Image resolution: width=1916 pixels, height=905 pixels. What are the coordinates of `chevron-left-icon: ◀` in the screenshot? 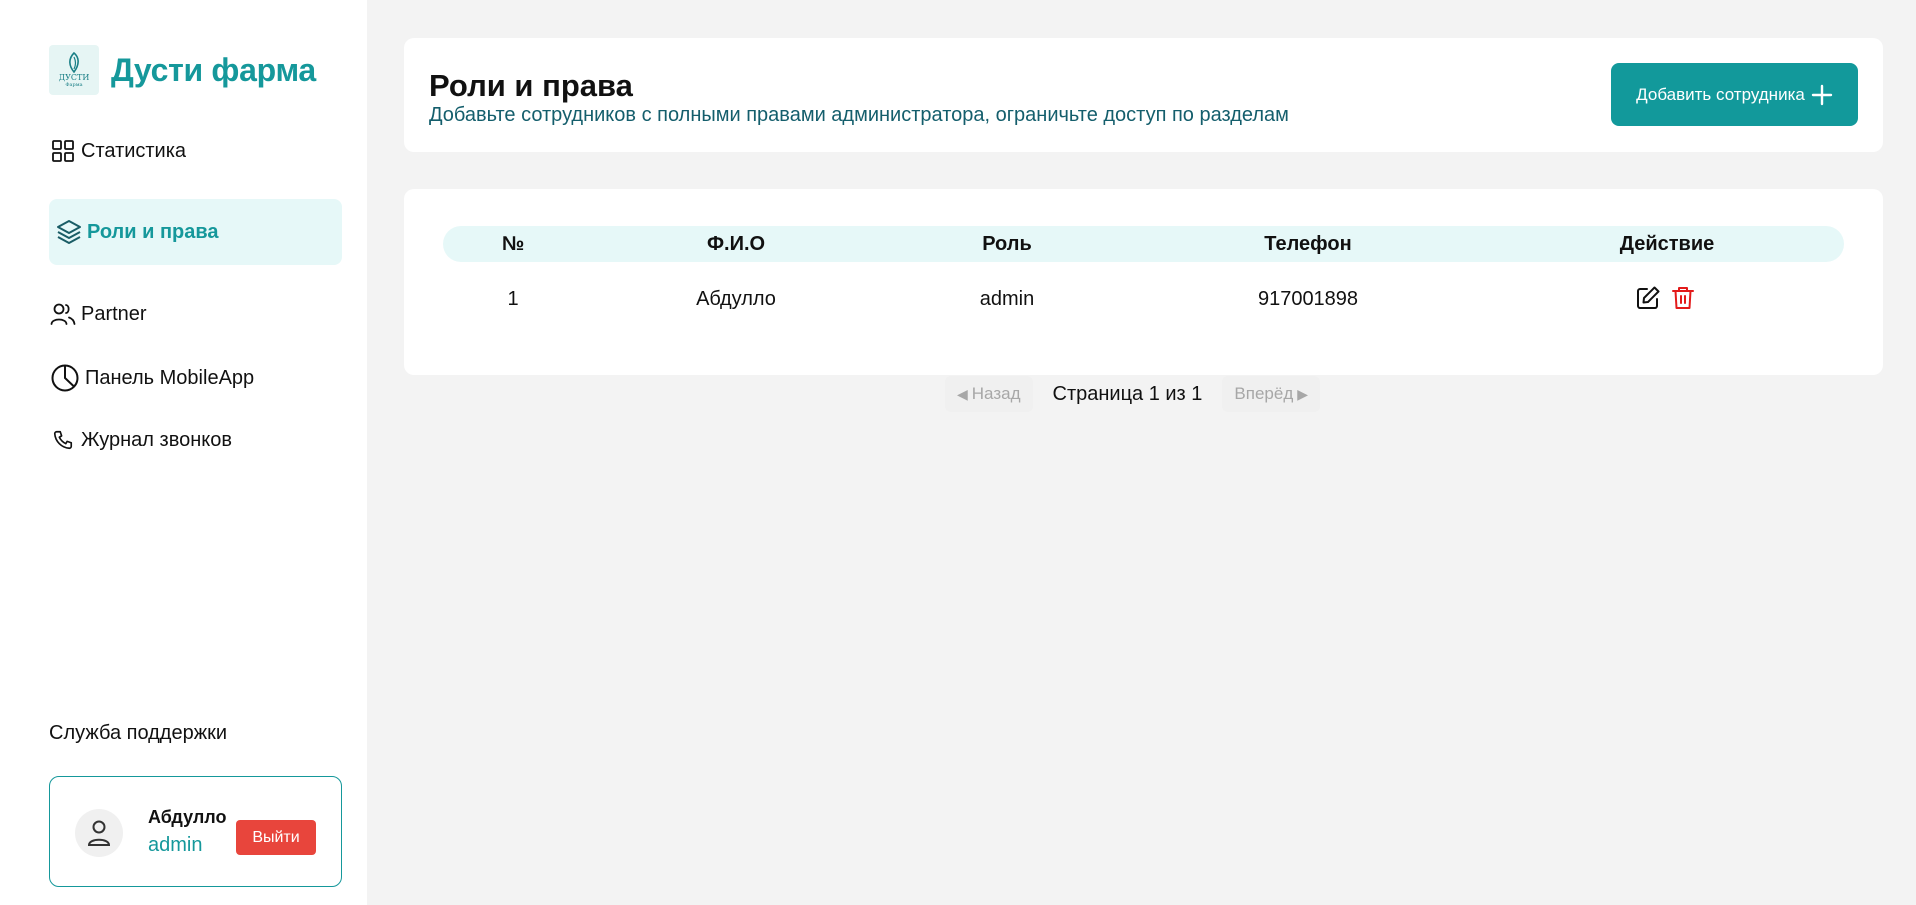 It's located at (962, 393).